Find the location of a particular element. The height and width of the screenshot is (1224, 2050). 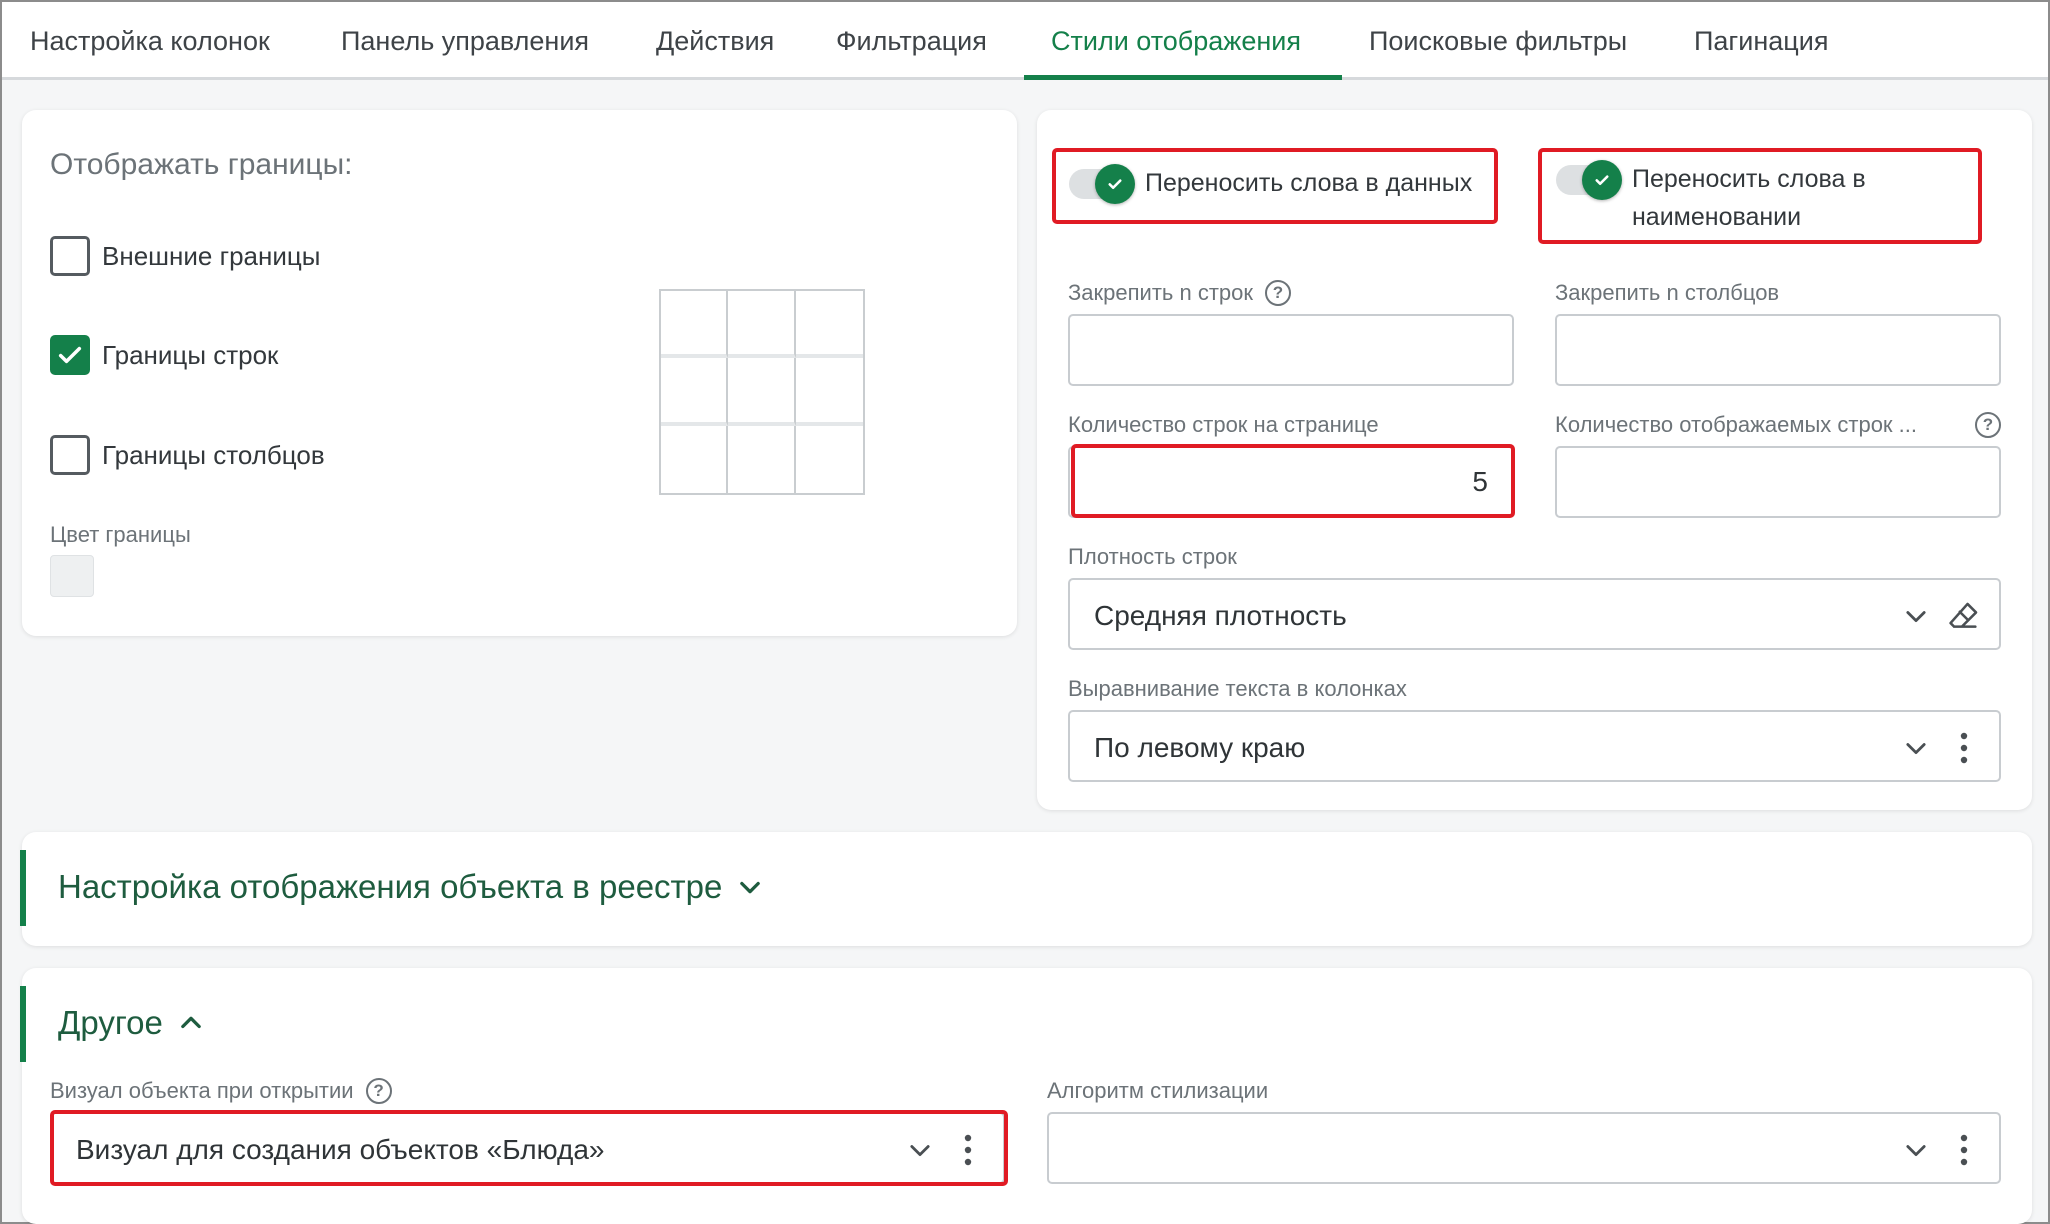

tab-actions: Действия is located at coordinates (715, 41).